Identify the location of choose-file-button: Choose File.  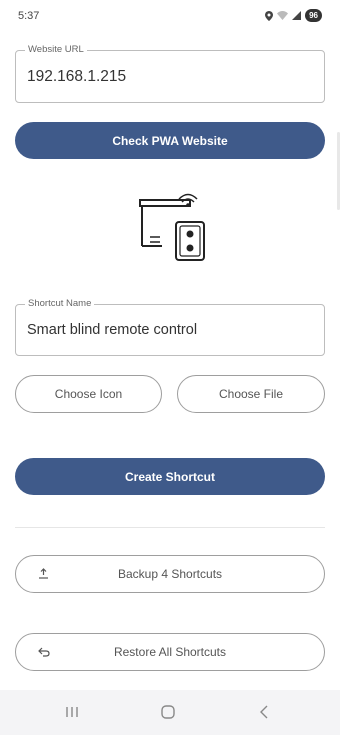
(251, 394).